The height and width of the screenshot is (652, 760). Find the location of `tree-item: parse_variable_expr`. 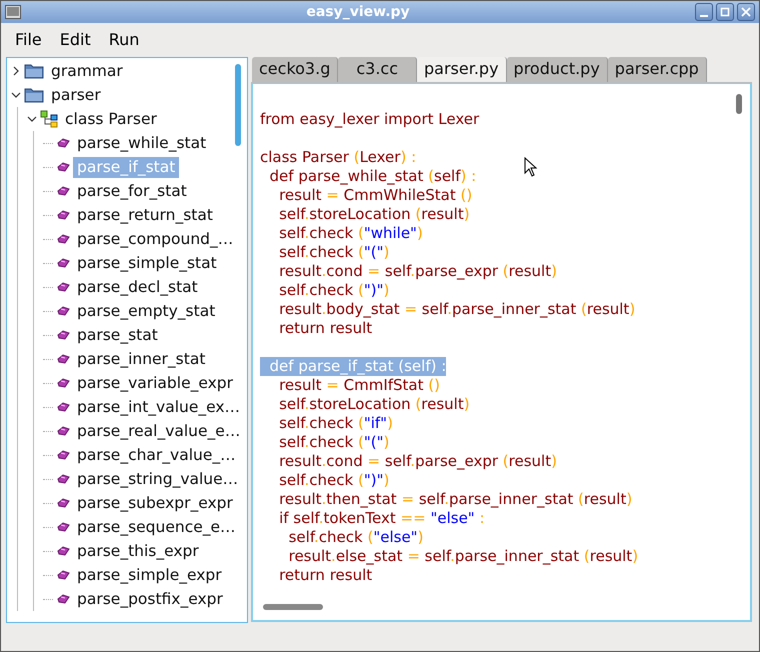

tree-item: parse_variable_expr is located at coordinates (155, 383).